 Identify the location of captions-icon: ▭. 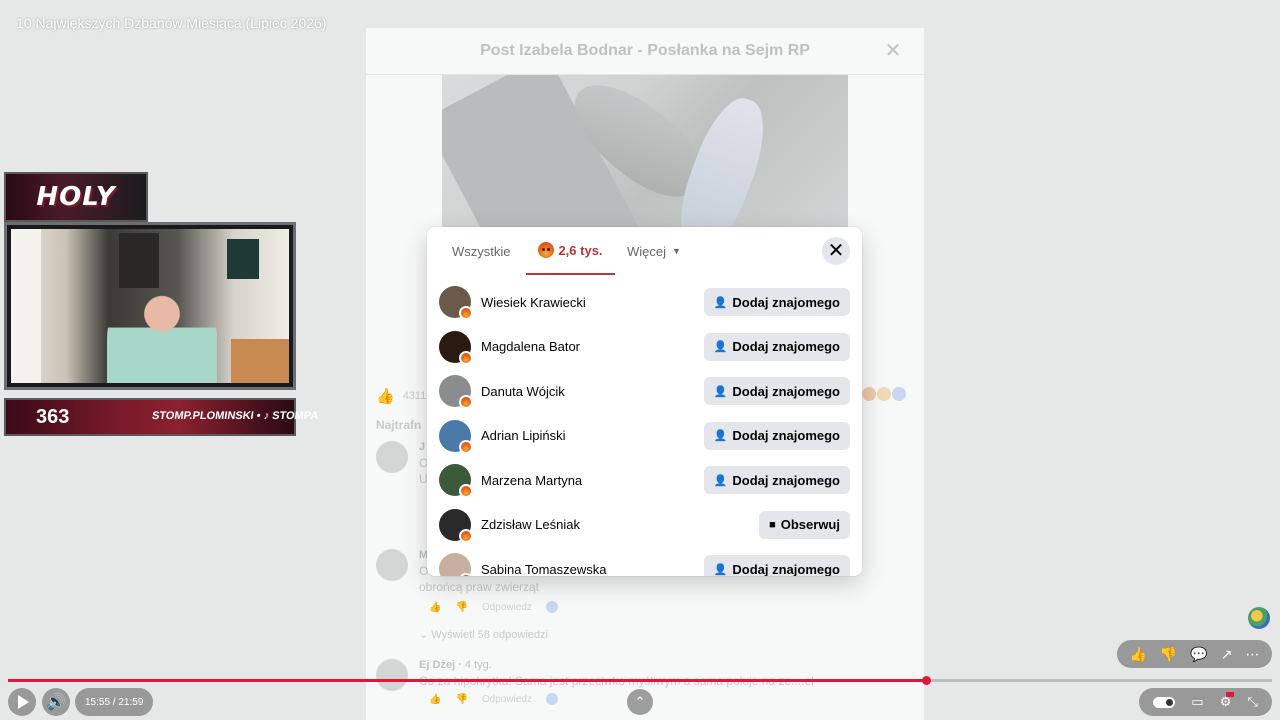
(1197, 702).